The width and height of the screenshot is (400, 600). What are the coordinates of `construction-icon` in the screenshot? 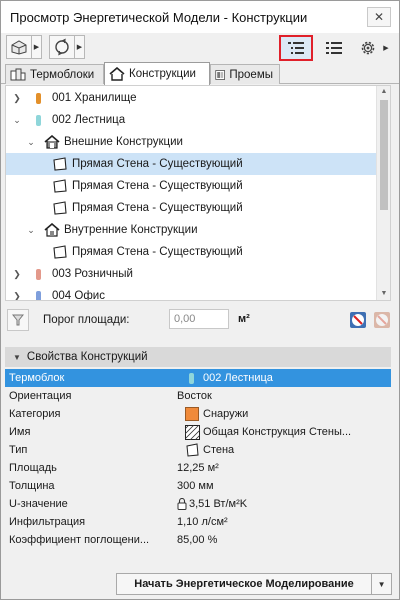 It's located at (117, 74).